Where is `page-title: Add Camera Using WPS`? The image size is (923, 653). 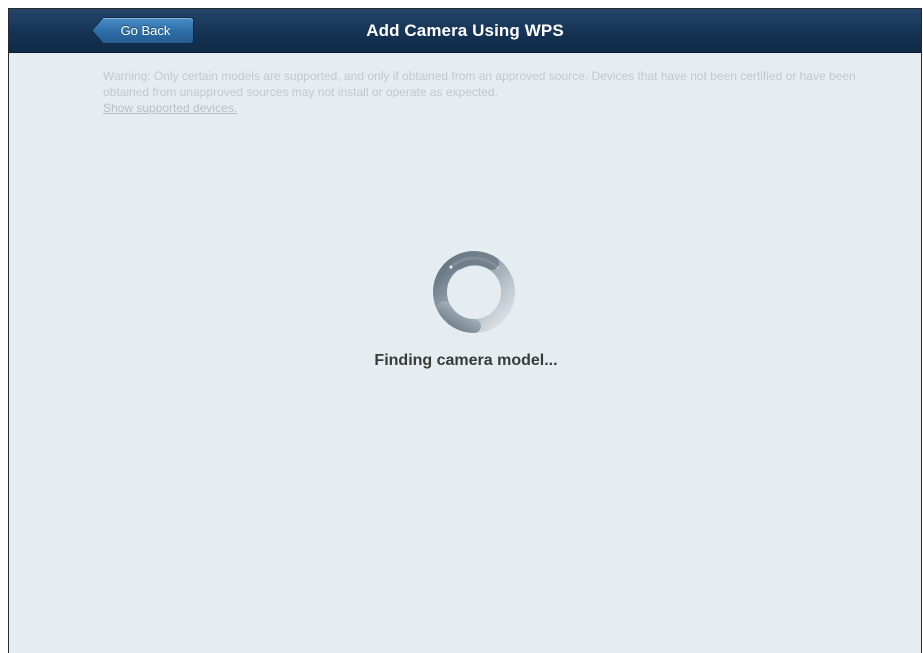
page-title: Add Camera Using WPS is located at coordinates (465, 30).